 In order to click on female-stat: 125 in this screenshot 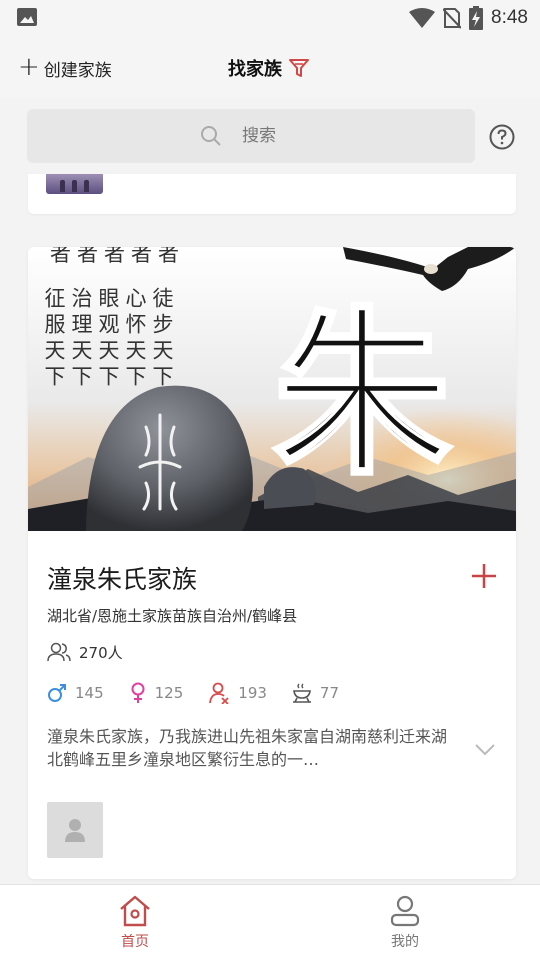, I will do `click(156, 693)`.